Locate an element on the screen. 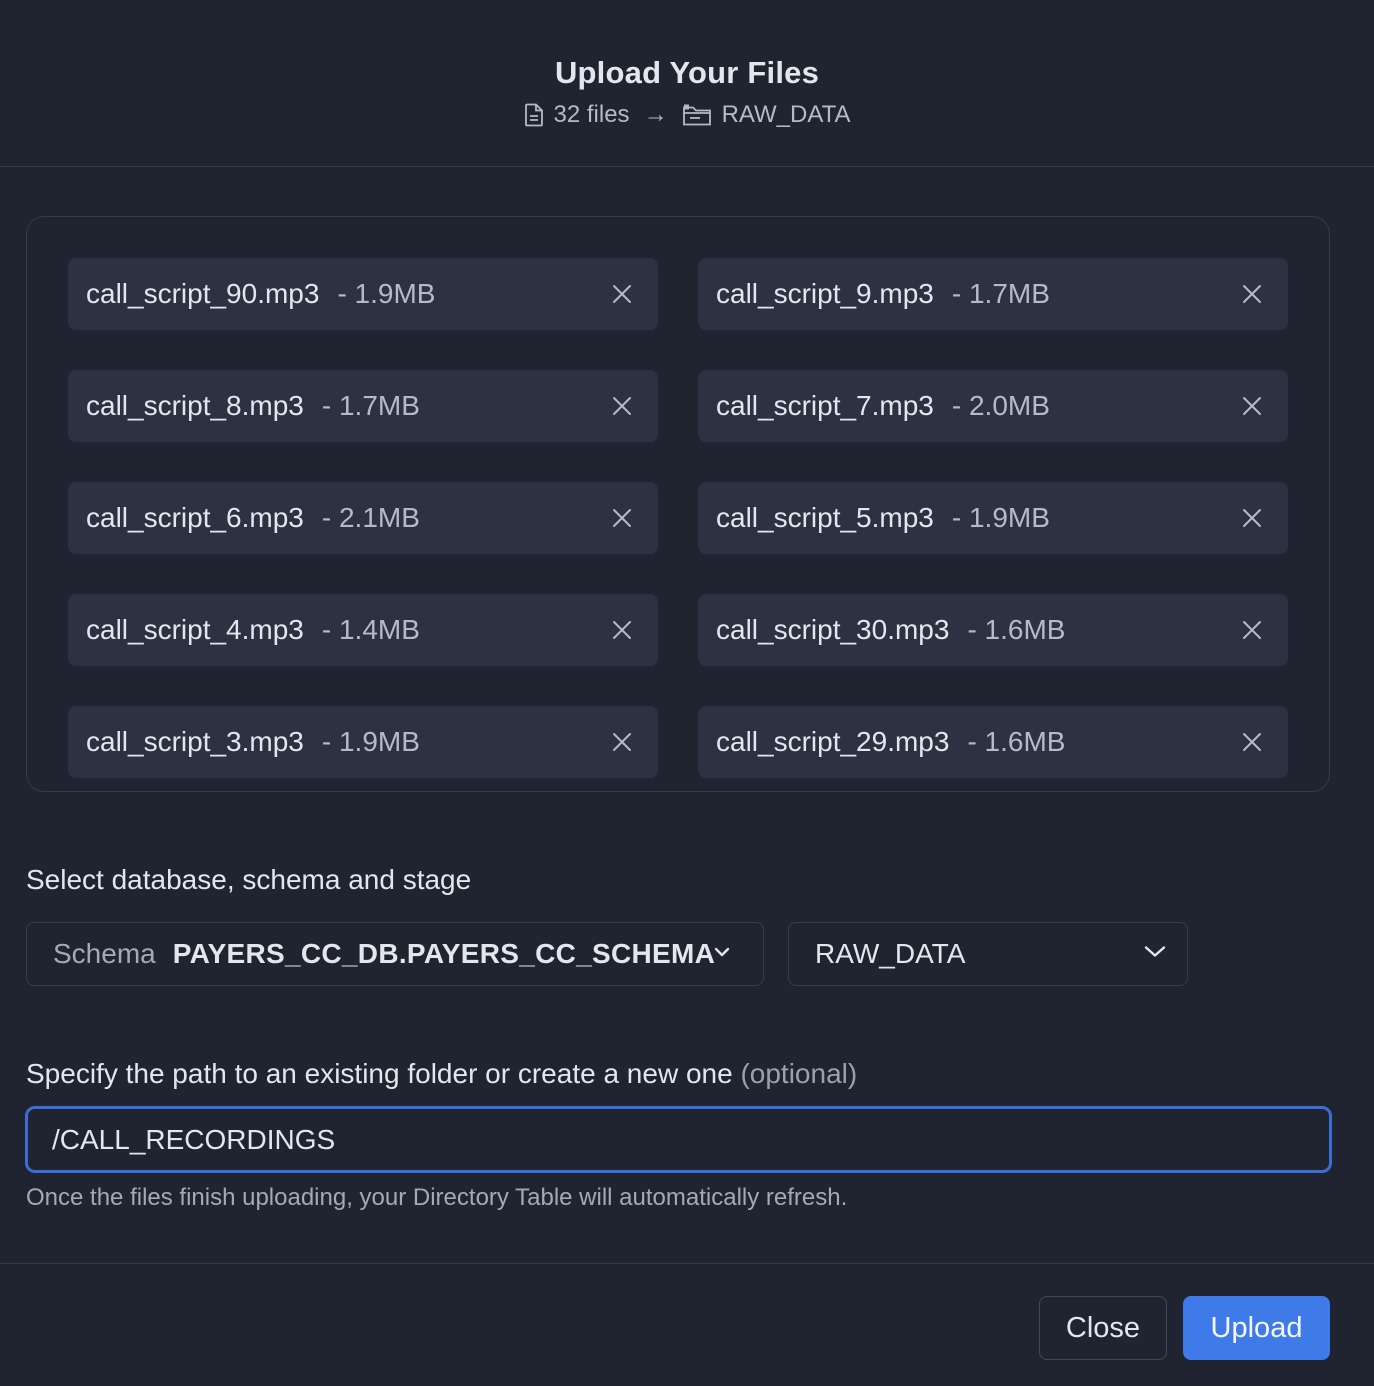  file-chip: call_script_30.mp3 - 1.6MB is located at coordinates (993, 630).